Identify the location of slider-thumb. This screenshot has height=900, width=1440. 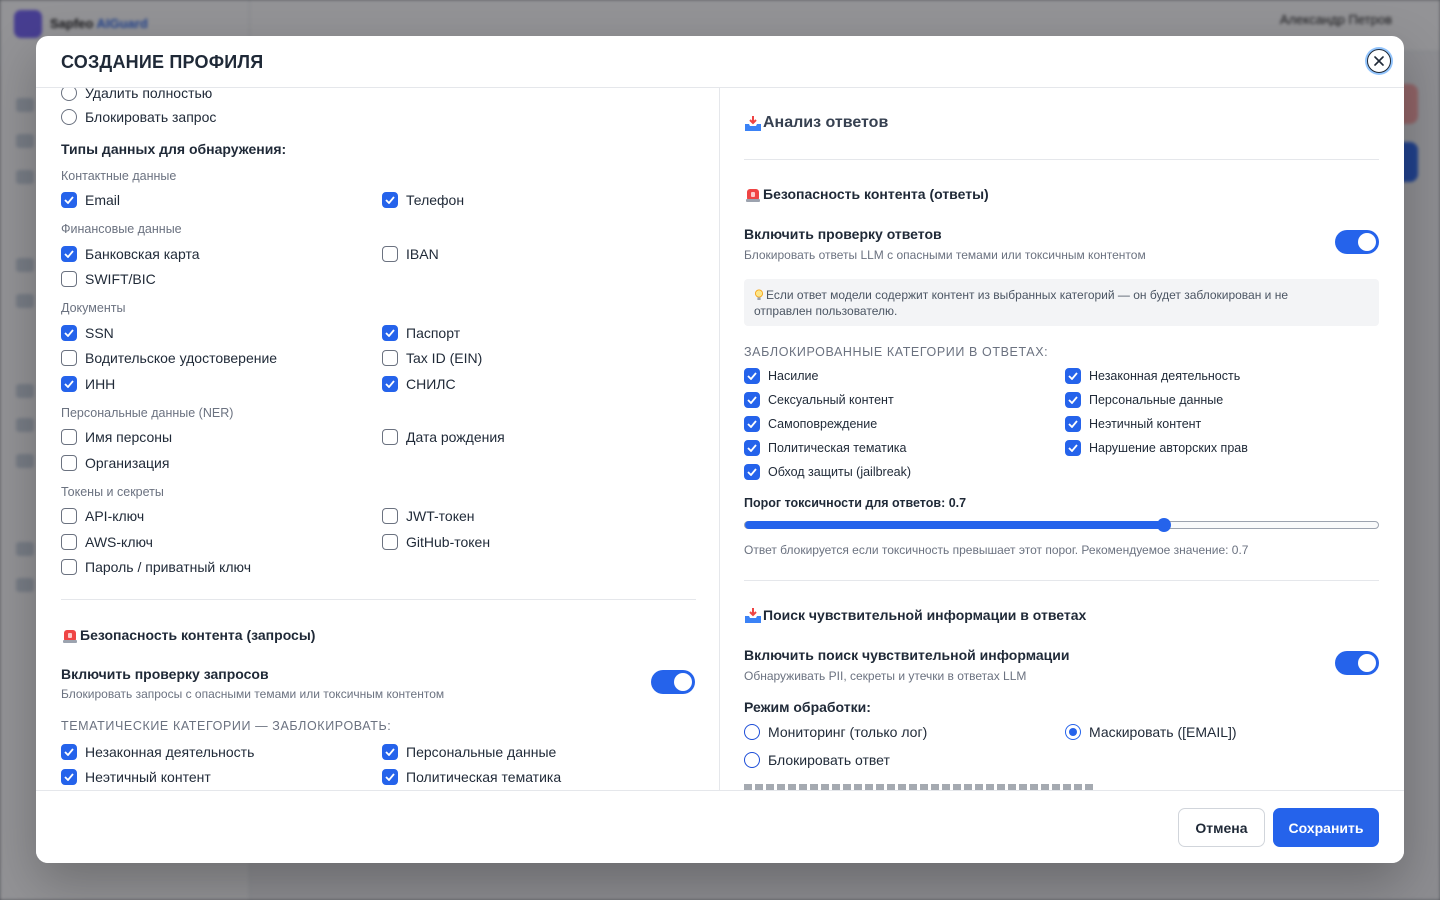
(1164, 525).